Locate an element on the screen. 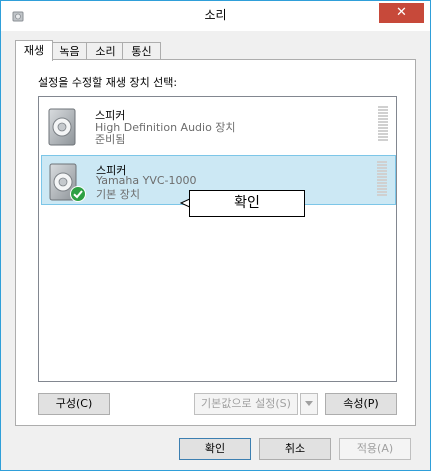  tab-communications: 통신 is located at coordinates (141, 51).